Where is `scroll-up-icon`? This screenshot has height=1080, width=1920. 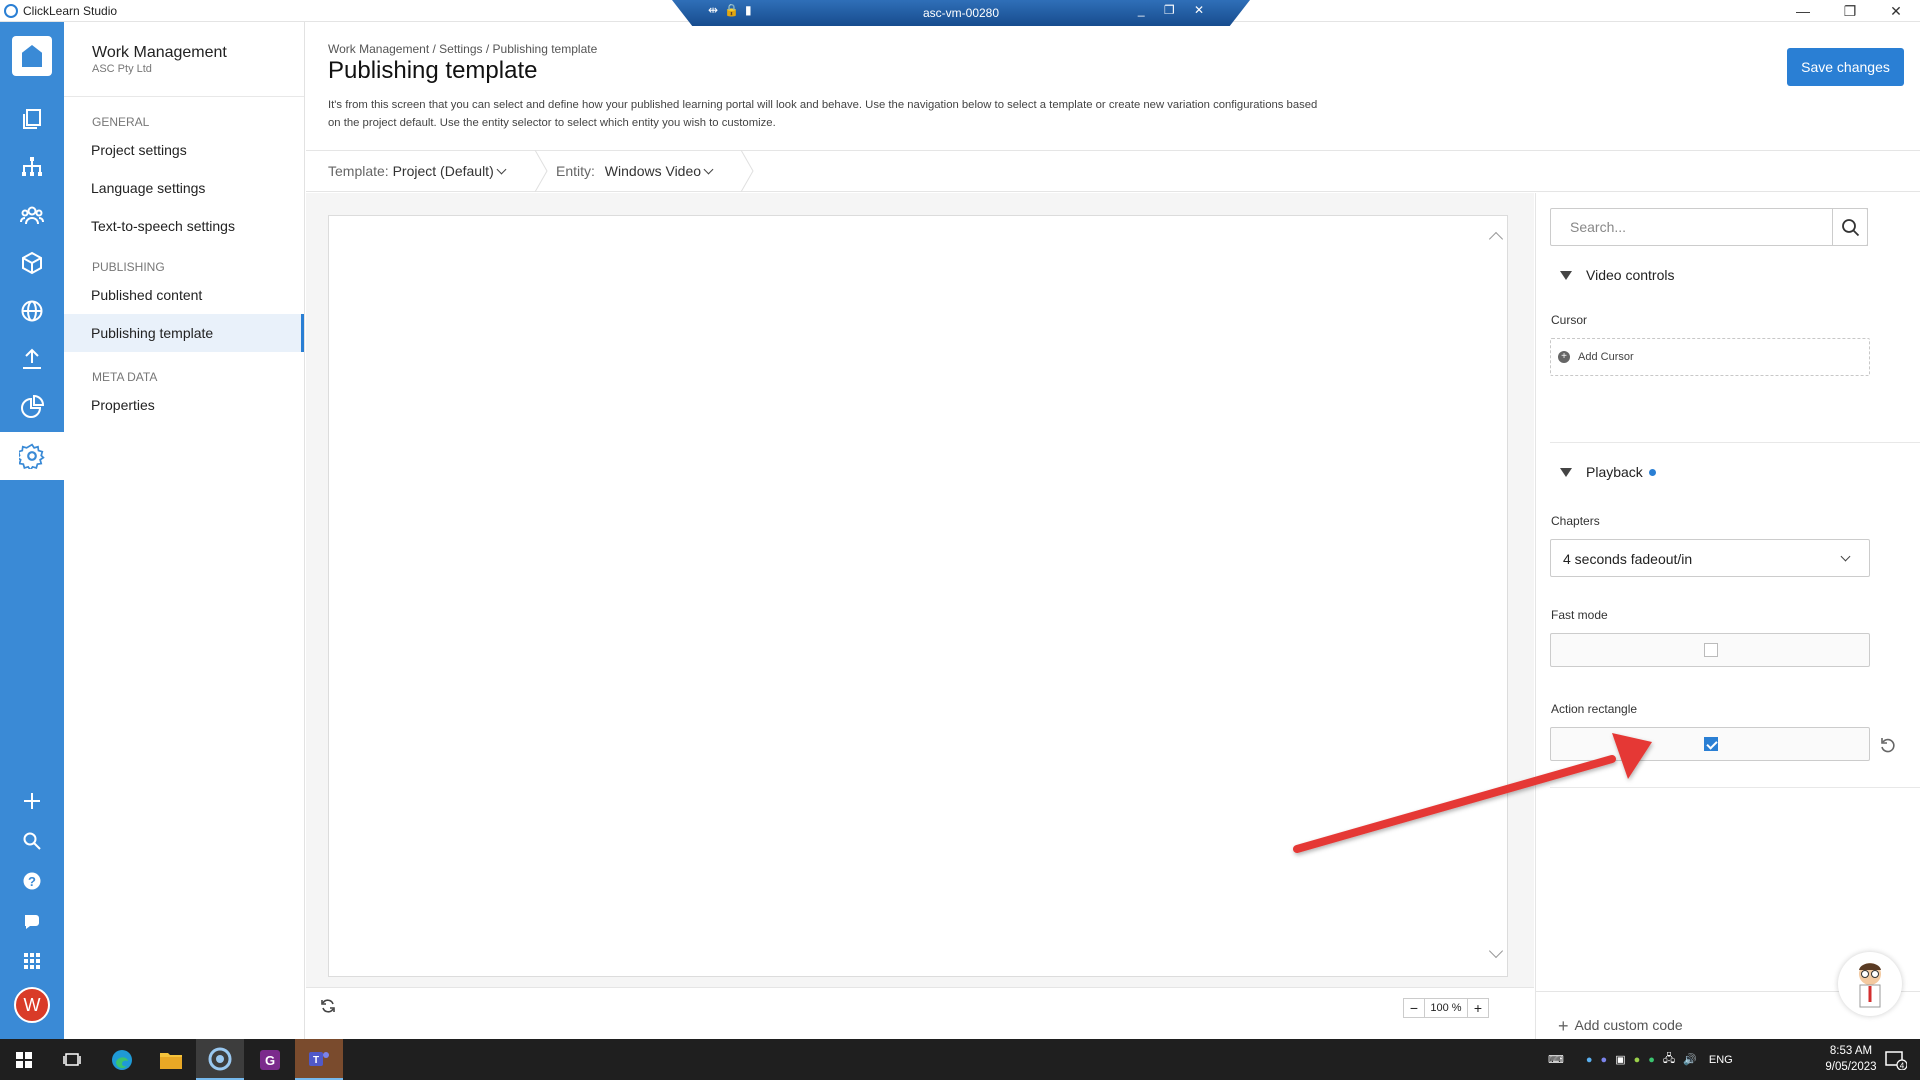 scroll-up-icon is located at coordinates (1496, 239).